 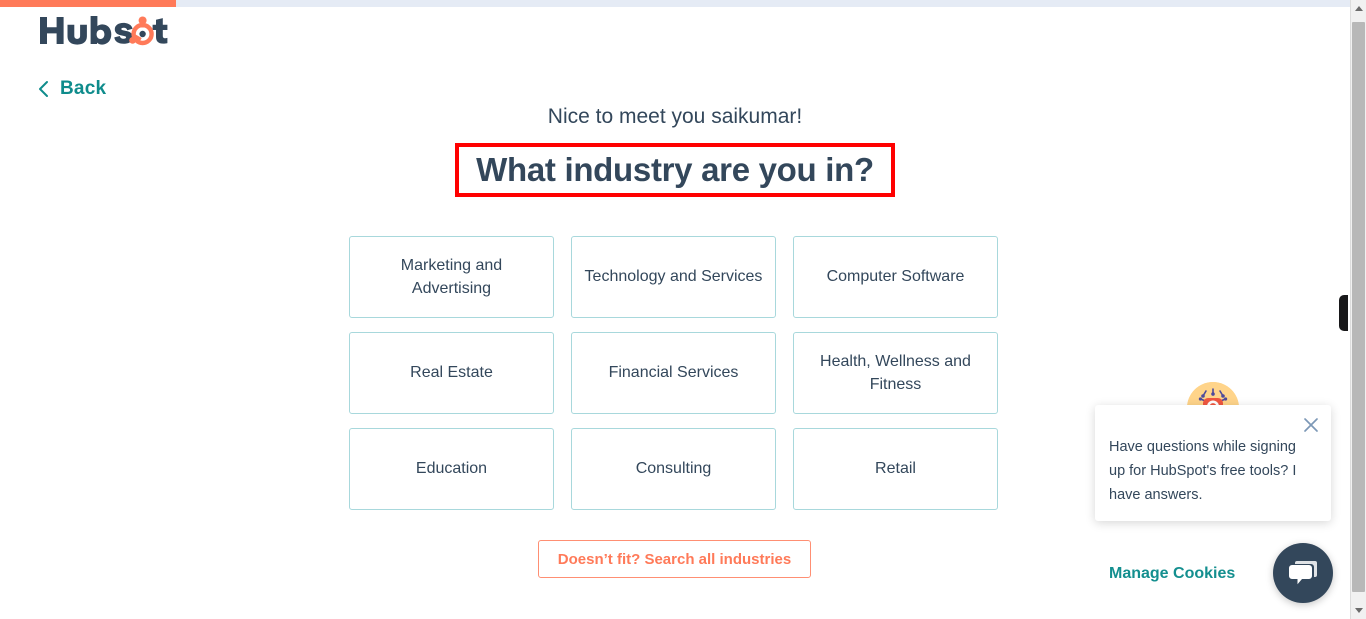 I want to click on industry-option-card: Computer Software, so click(x=895, y=277).